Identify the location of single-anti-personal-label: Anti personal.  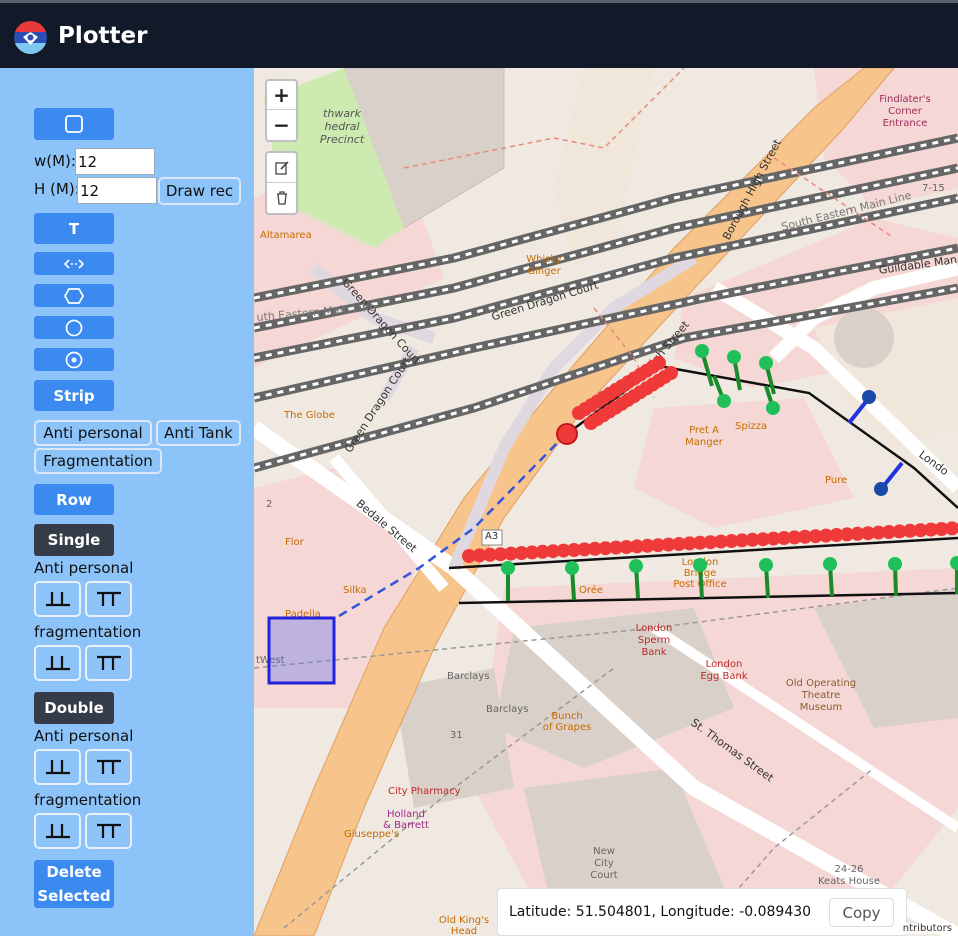
(84, 568).